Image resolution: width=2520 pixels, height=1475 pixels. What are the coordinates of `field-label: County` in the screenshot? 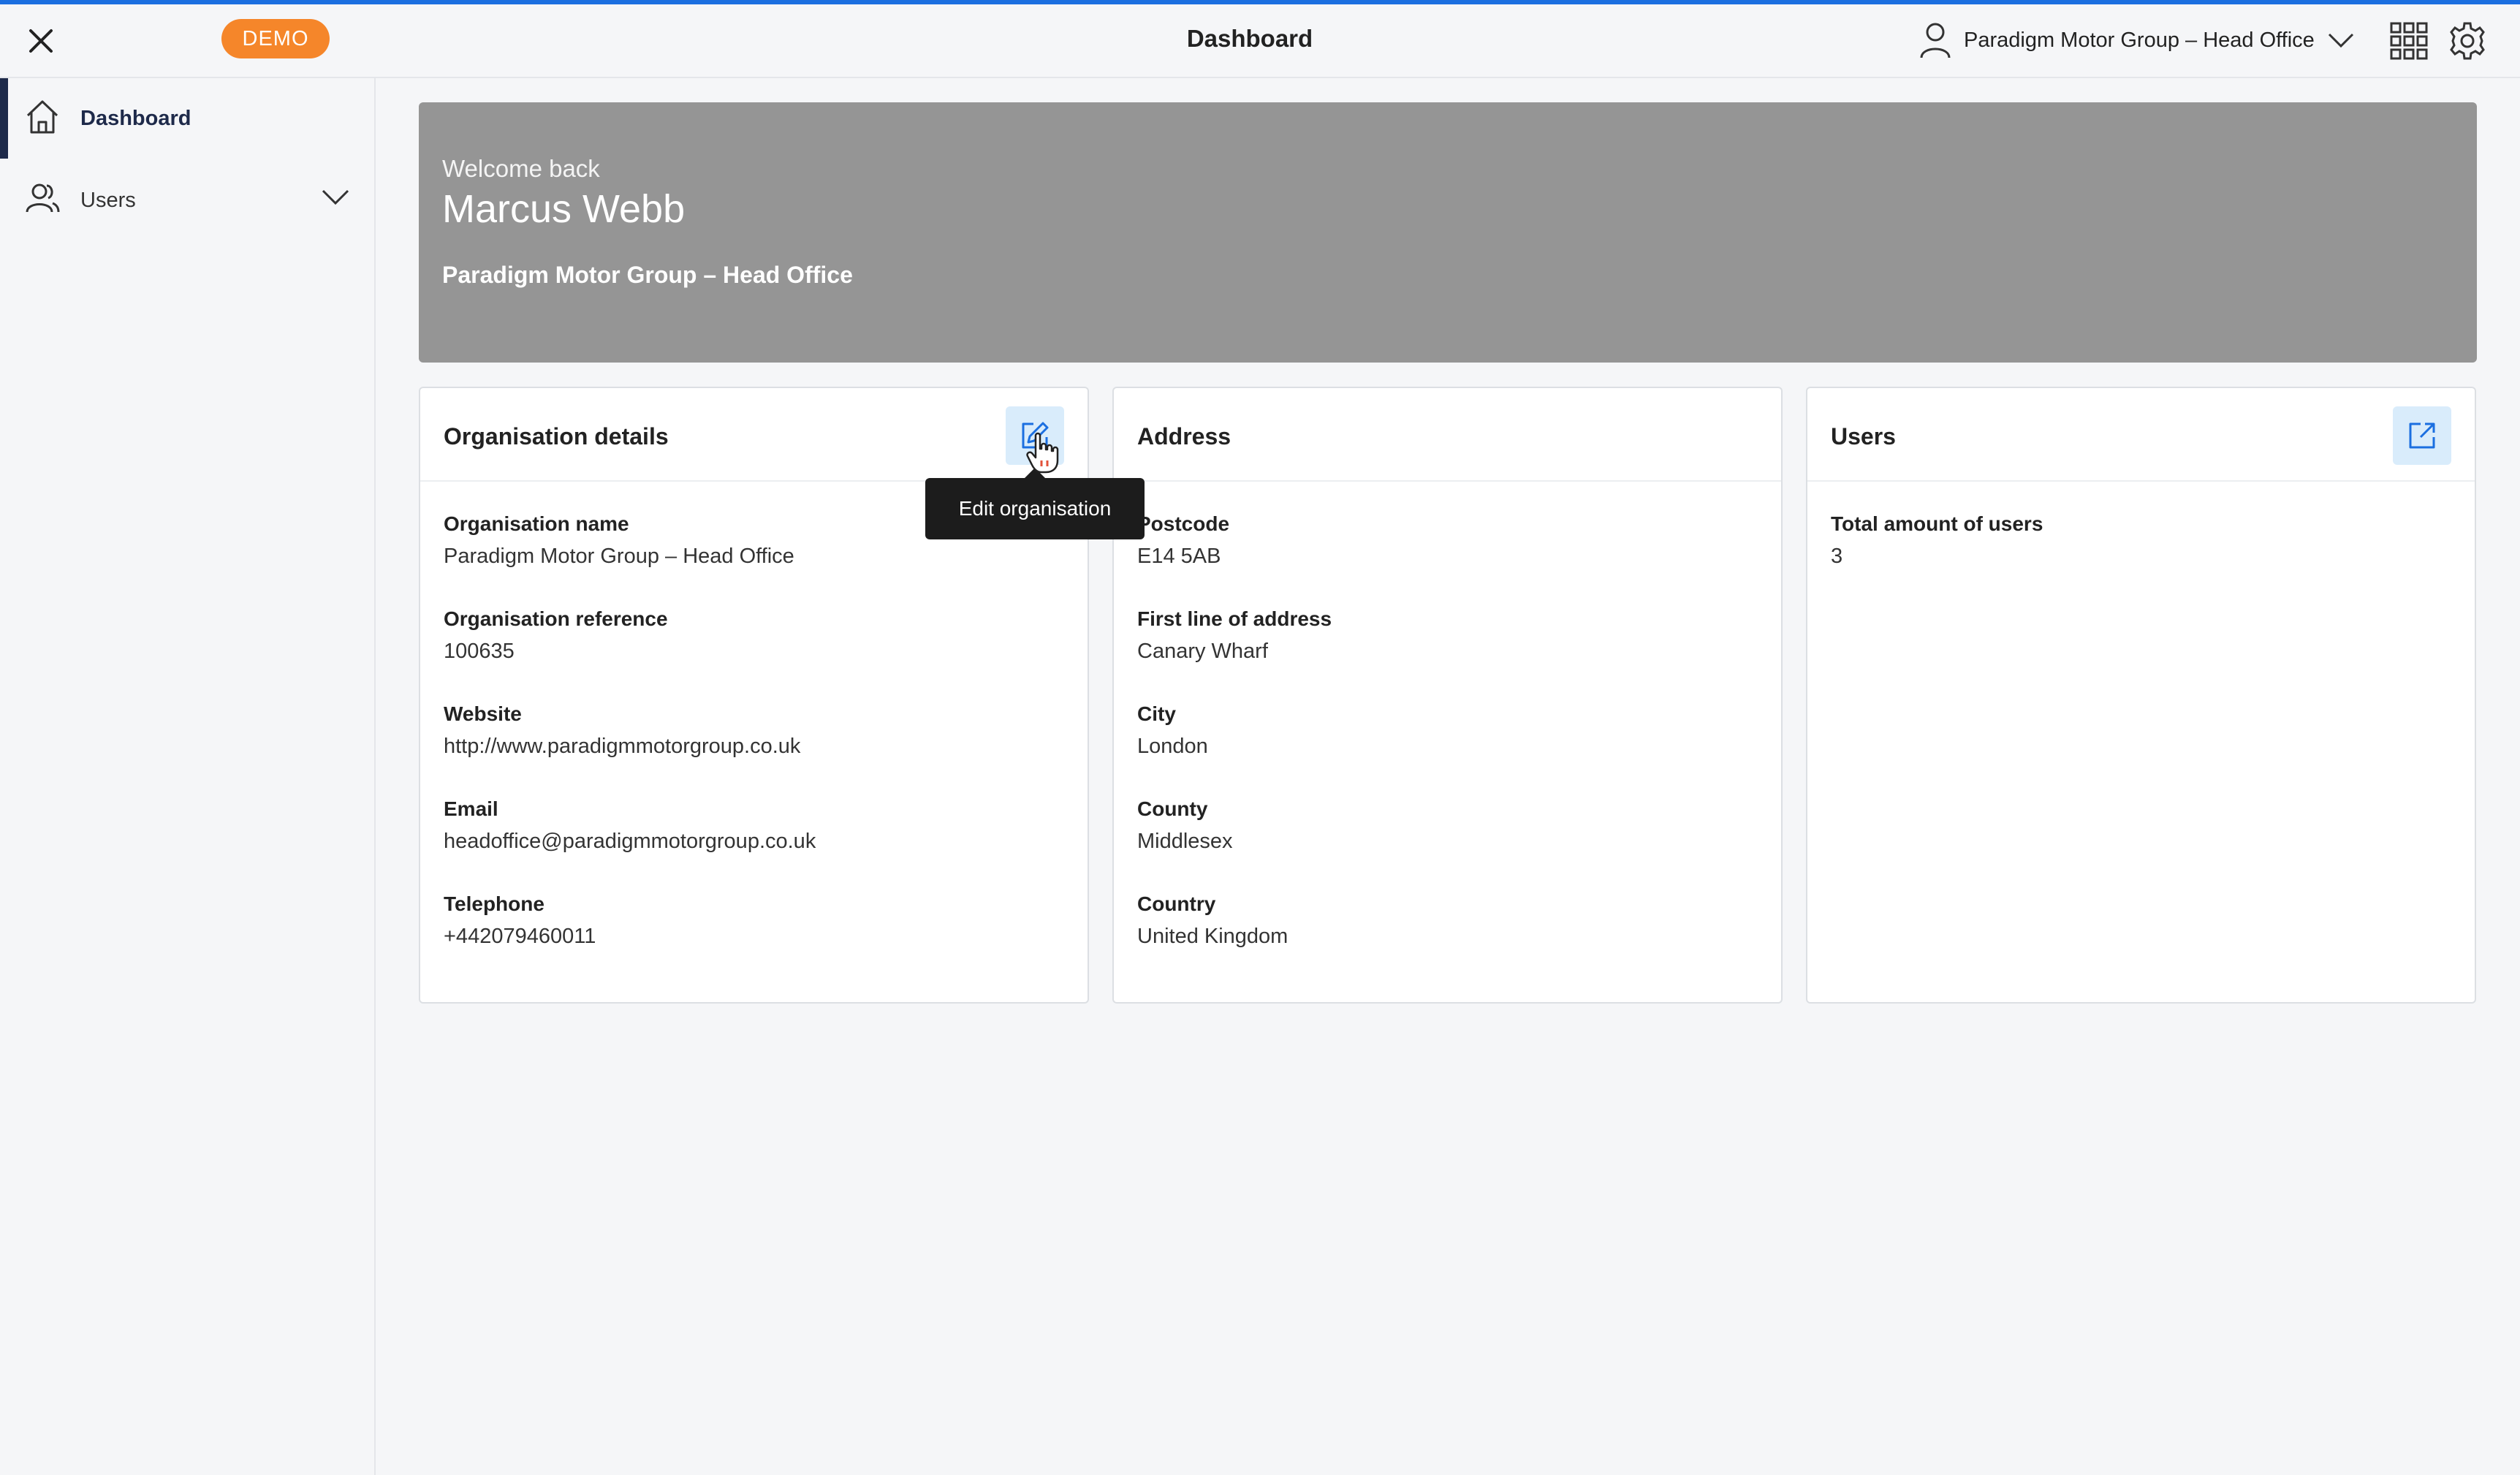 It's located at (1172, 808).